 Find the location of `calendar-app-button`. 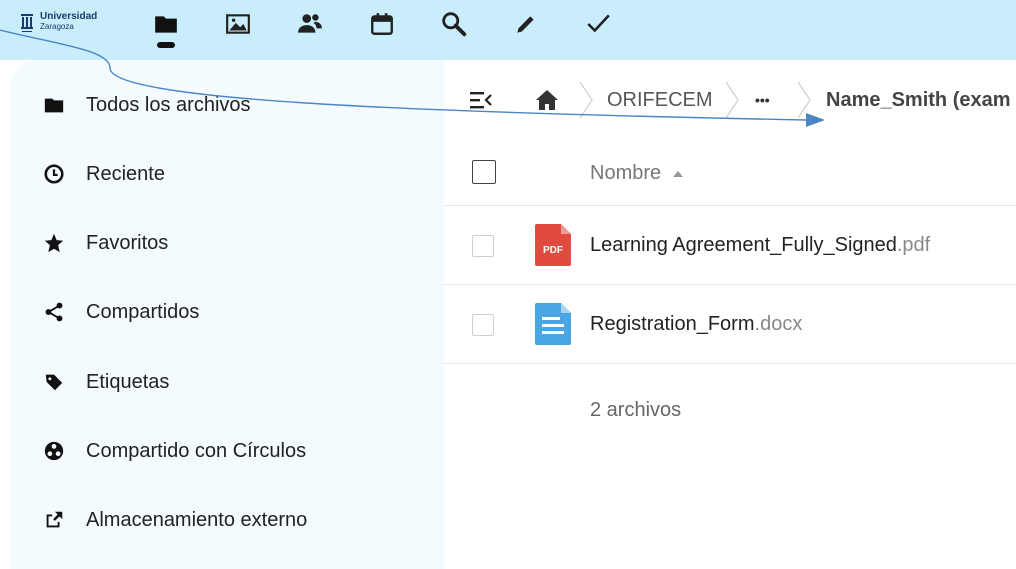

calendar-app-button is located at coordinates (382, 24).